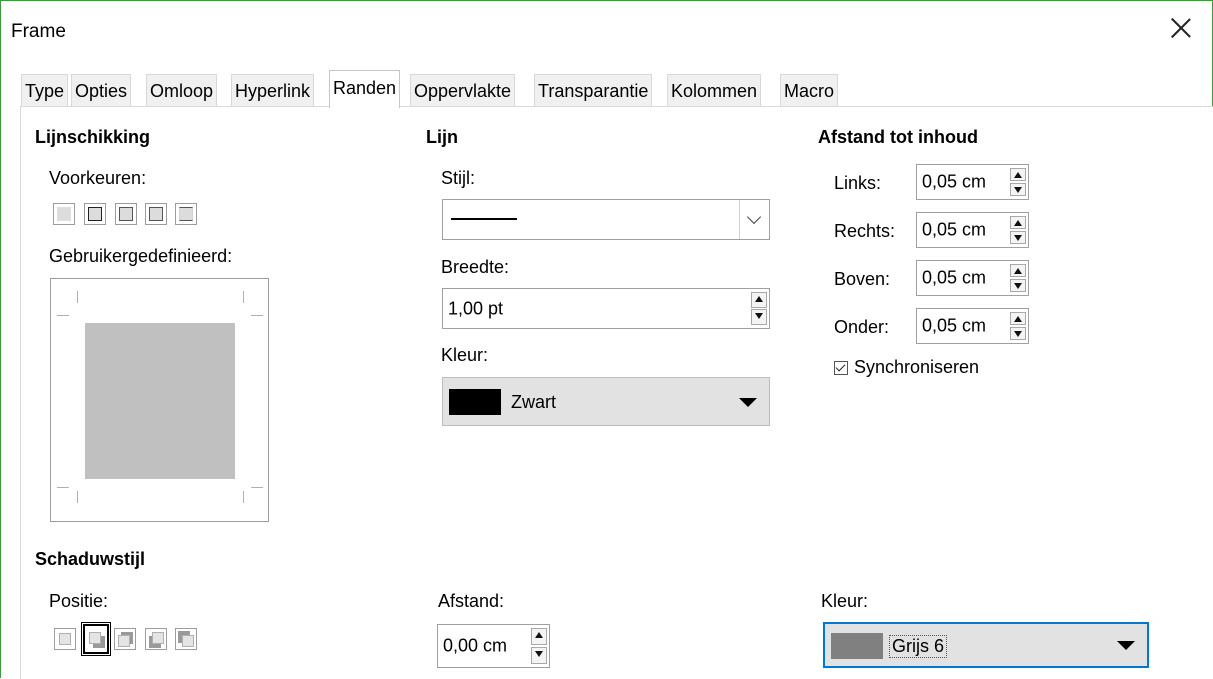 The image size is (1213, 679). I want to click on tab-oppervlakte: Oppervlakte, so click(463, 90).